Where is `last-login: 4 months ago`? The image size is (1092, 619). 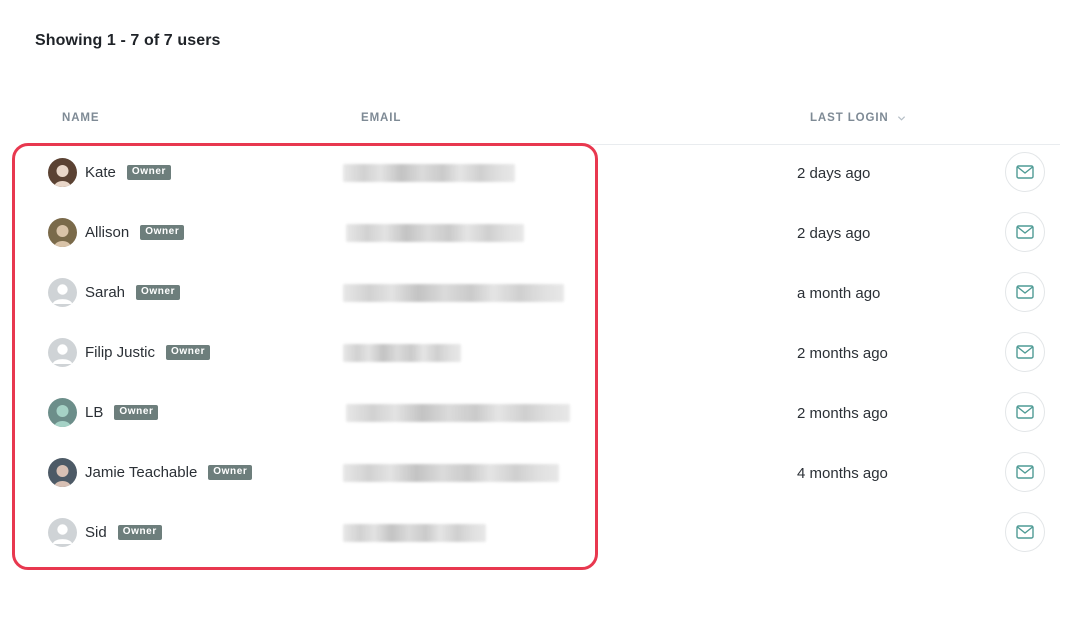
last-login: 4 months ago is located at coordinates (842, 473).